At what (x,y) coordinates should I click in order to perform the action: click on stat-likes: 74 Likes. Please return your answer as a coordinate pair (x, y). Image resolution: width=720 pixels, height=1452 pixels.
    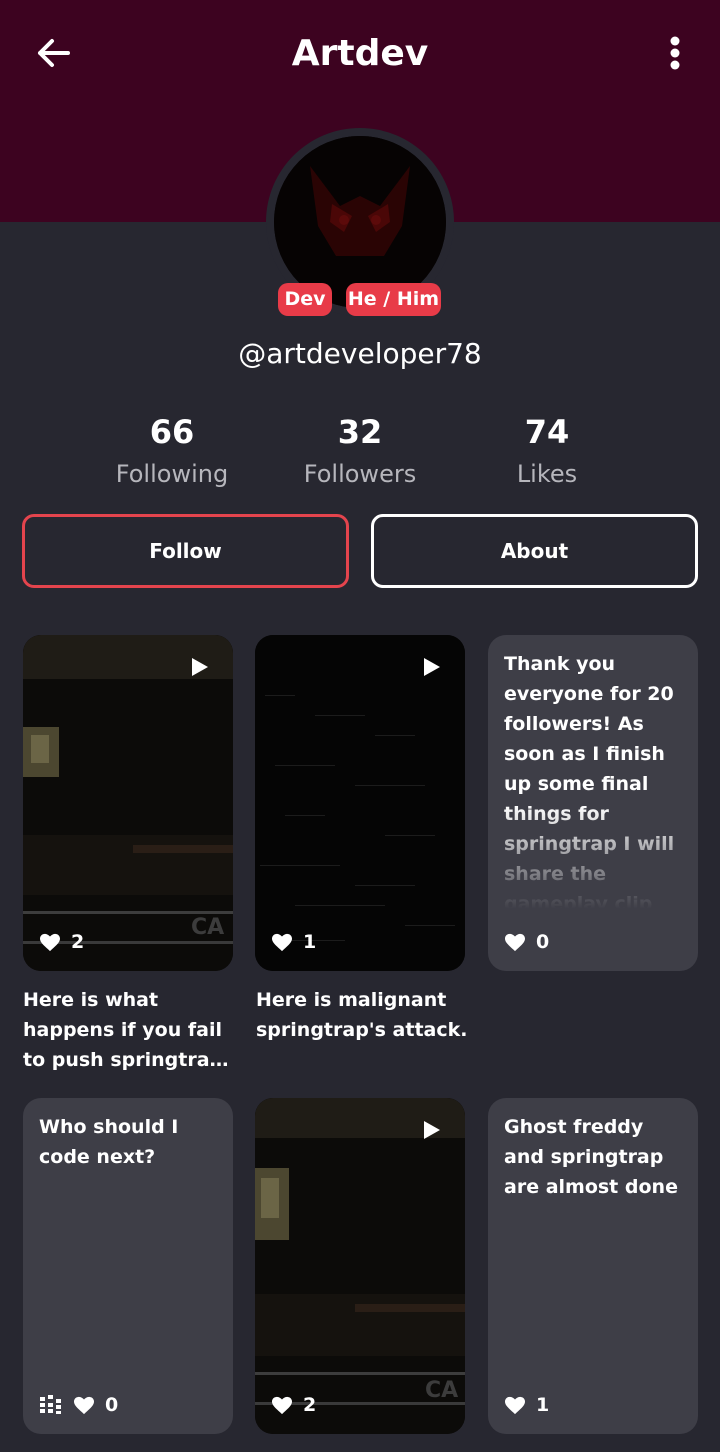
    Looking at the image, I should click on (547, 452).